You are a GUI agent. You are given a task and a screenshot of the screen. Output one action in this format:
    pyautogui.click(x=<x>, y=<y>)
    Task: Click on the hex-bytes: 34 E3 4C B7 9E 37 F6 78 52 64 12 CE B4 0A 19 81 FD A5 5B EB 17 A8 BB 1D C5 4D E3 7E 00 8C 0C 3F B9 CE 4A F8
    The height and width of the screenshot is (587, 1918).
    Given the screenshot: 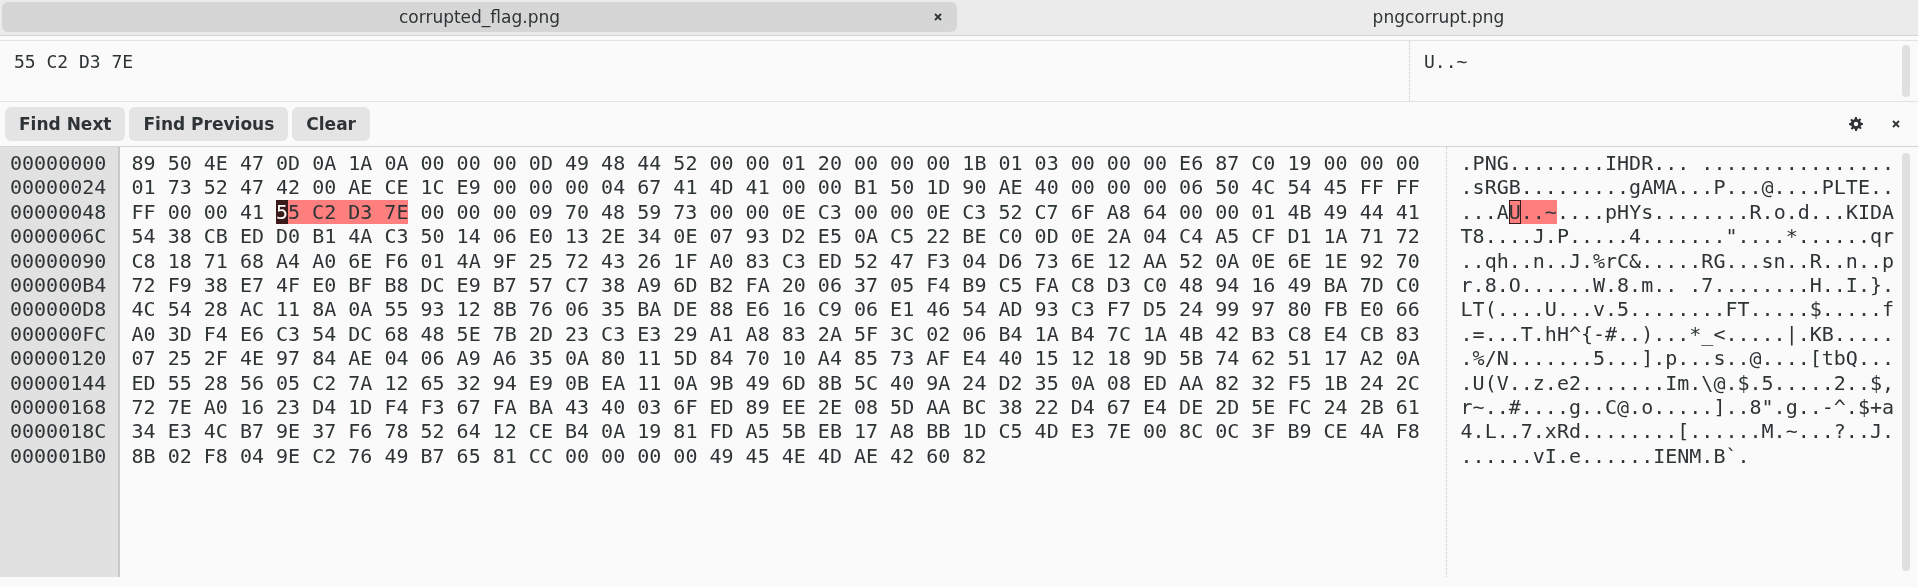 What is the action you would take?
    pyautogui.click(x=775, y=431)
    